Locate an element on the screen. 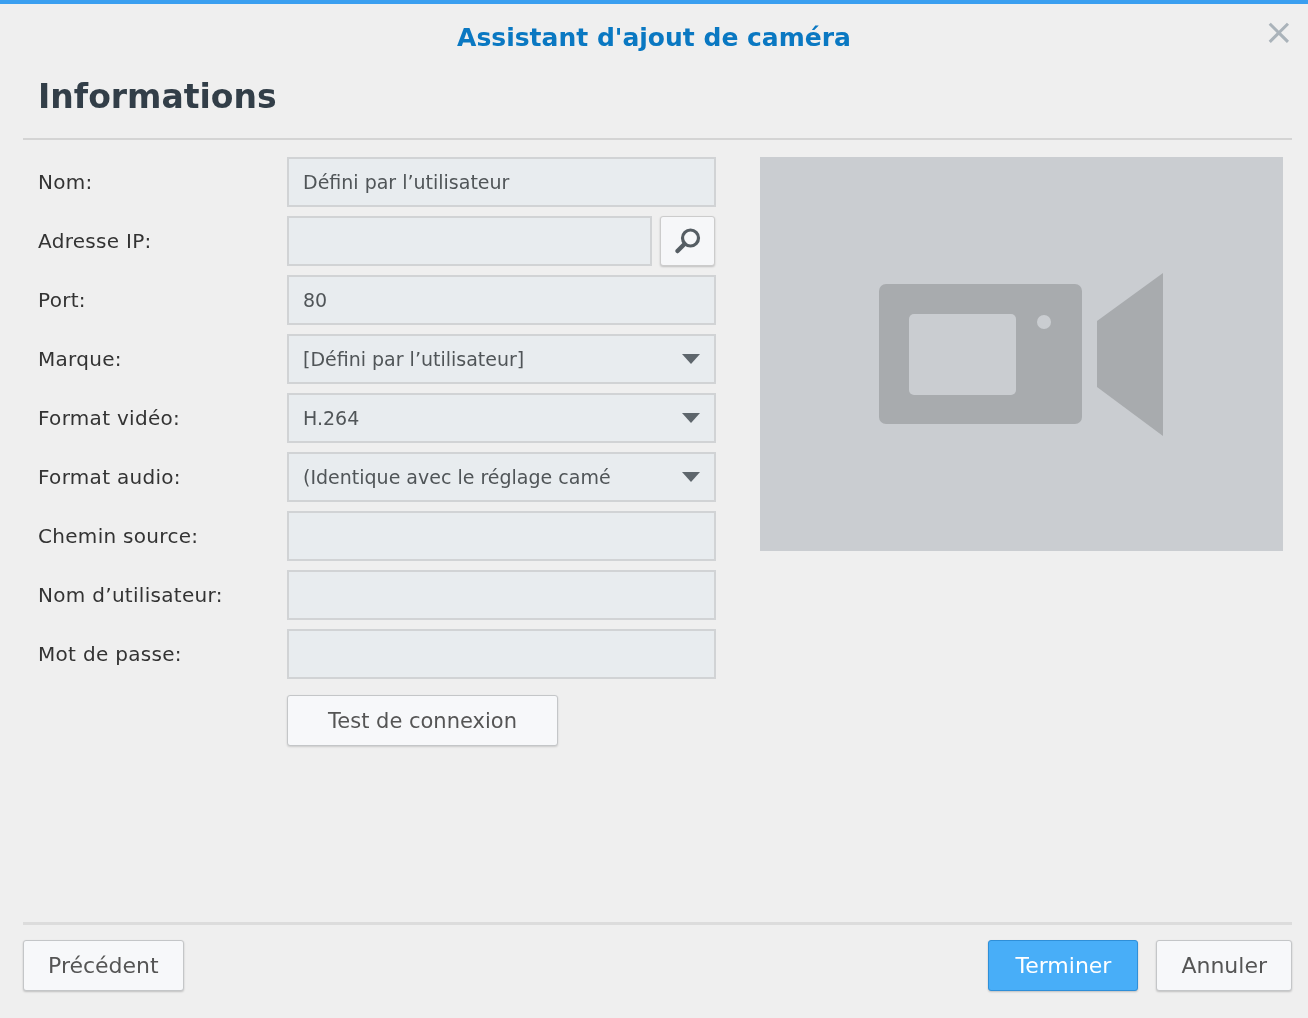 The height and width of the screenshot is (1018, 1308). field-label: Marque: is located at coordinates (80, 359).